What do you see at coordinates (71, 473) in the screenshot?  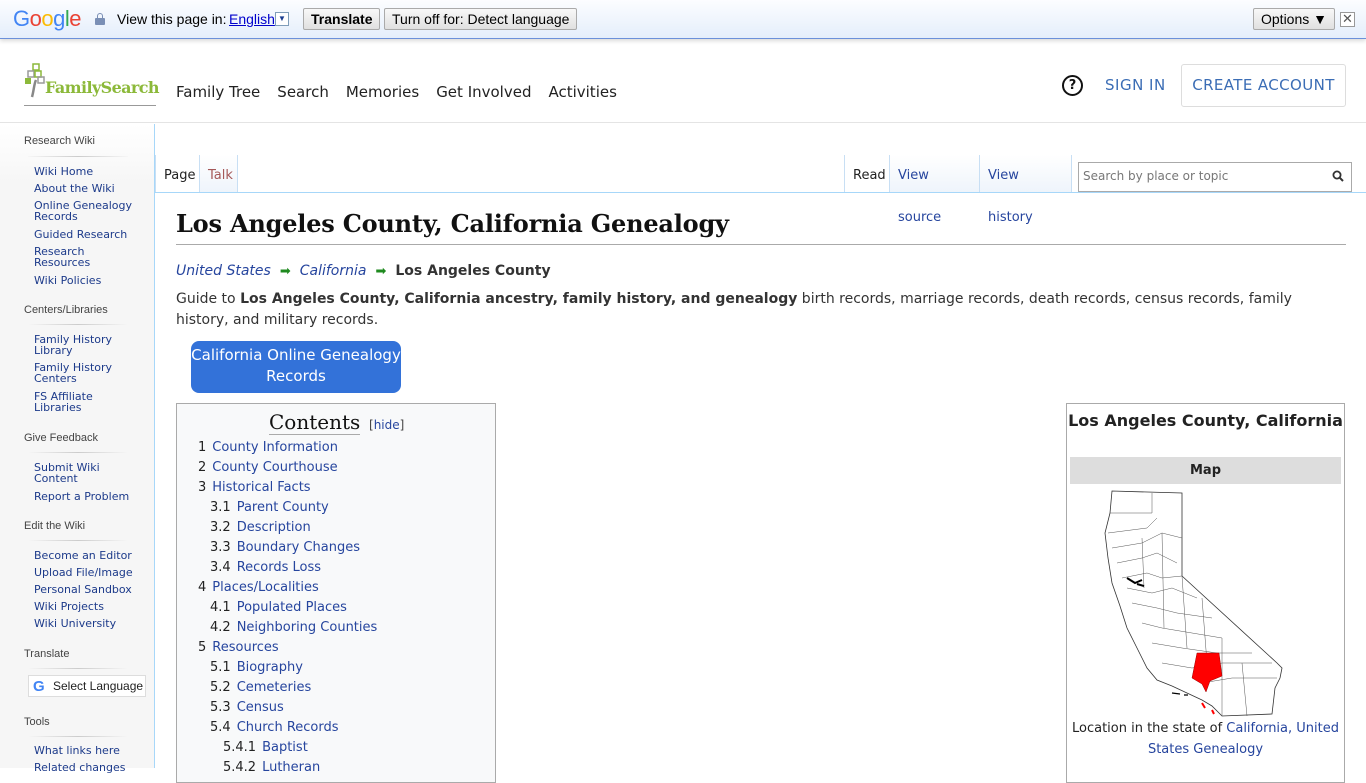 I see `sidebar-item-submit-content: Submit Wiki Content` at bounding box center [71, 473].